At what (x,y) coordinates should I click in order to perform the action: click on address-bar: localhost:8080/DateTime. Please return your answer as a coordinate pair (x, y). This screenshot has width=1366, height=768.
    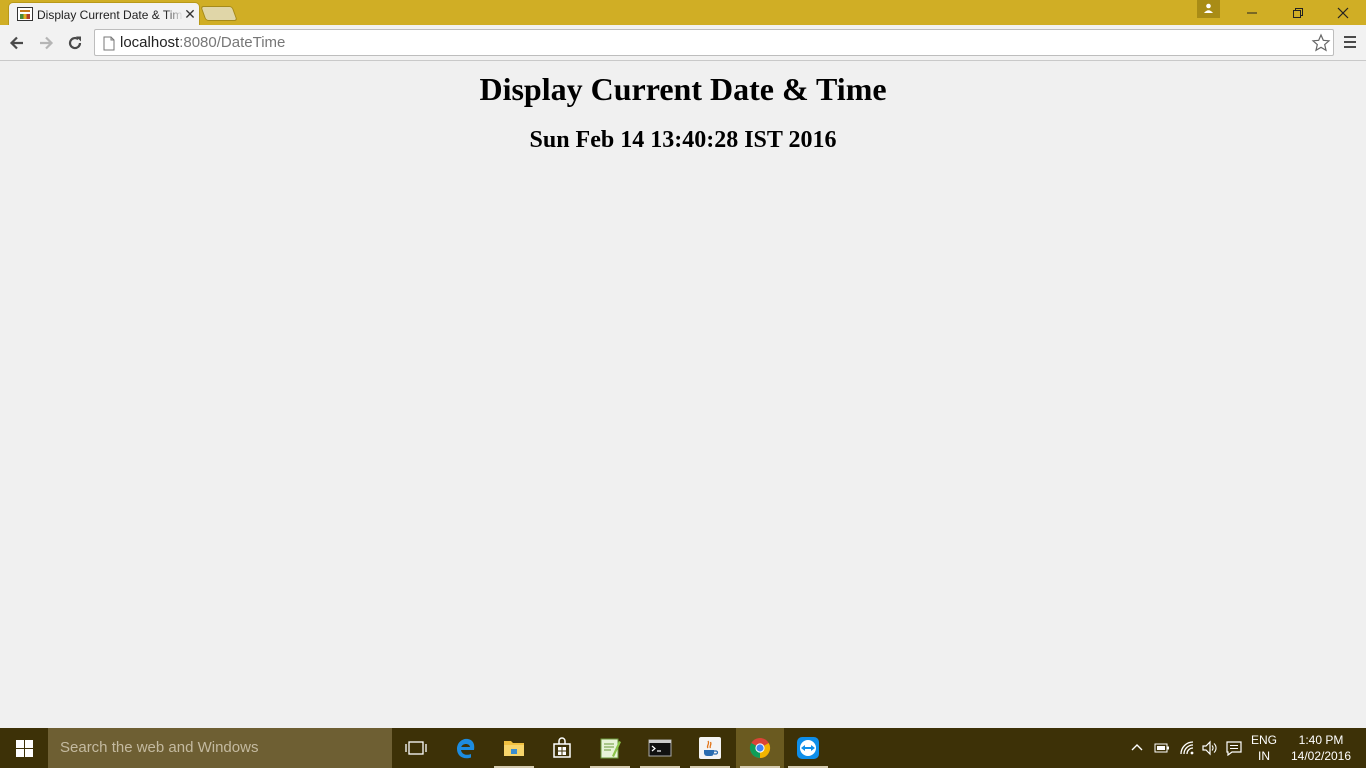
    Looking at the image, I should click on (714, 42).